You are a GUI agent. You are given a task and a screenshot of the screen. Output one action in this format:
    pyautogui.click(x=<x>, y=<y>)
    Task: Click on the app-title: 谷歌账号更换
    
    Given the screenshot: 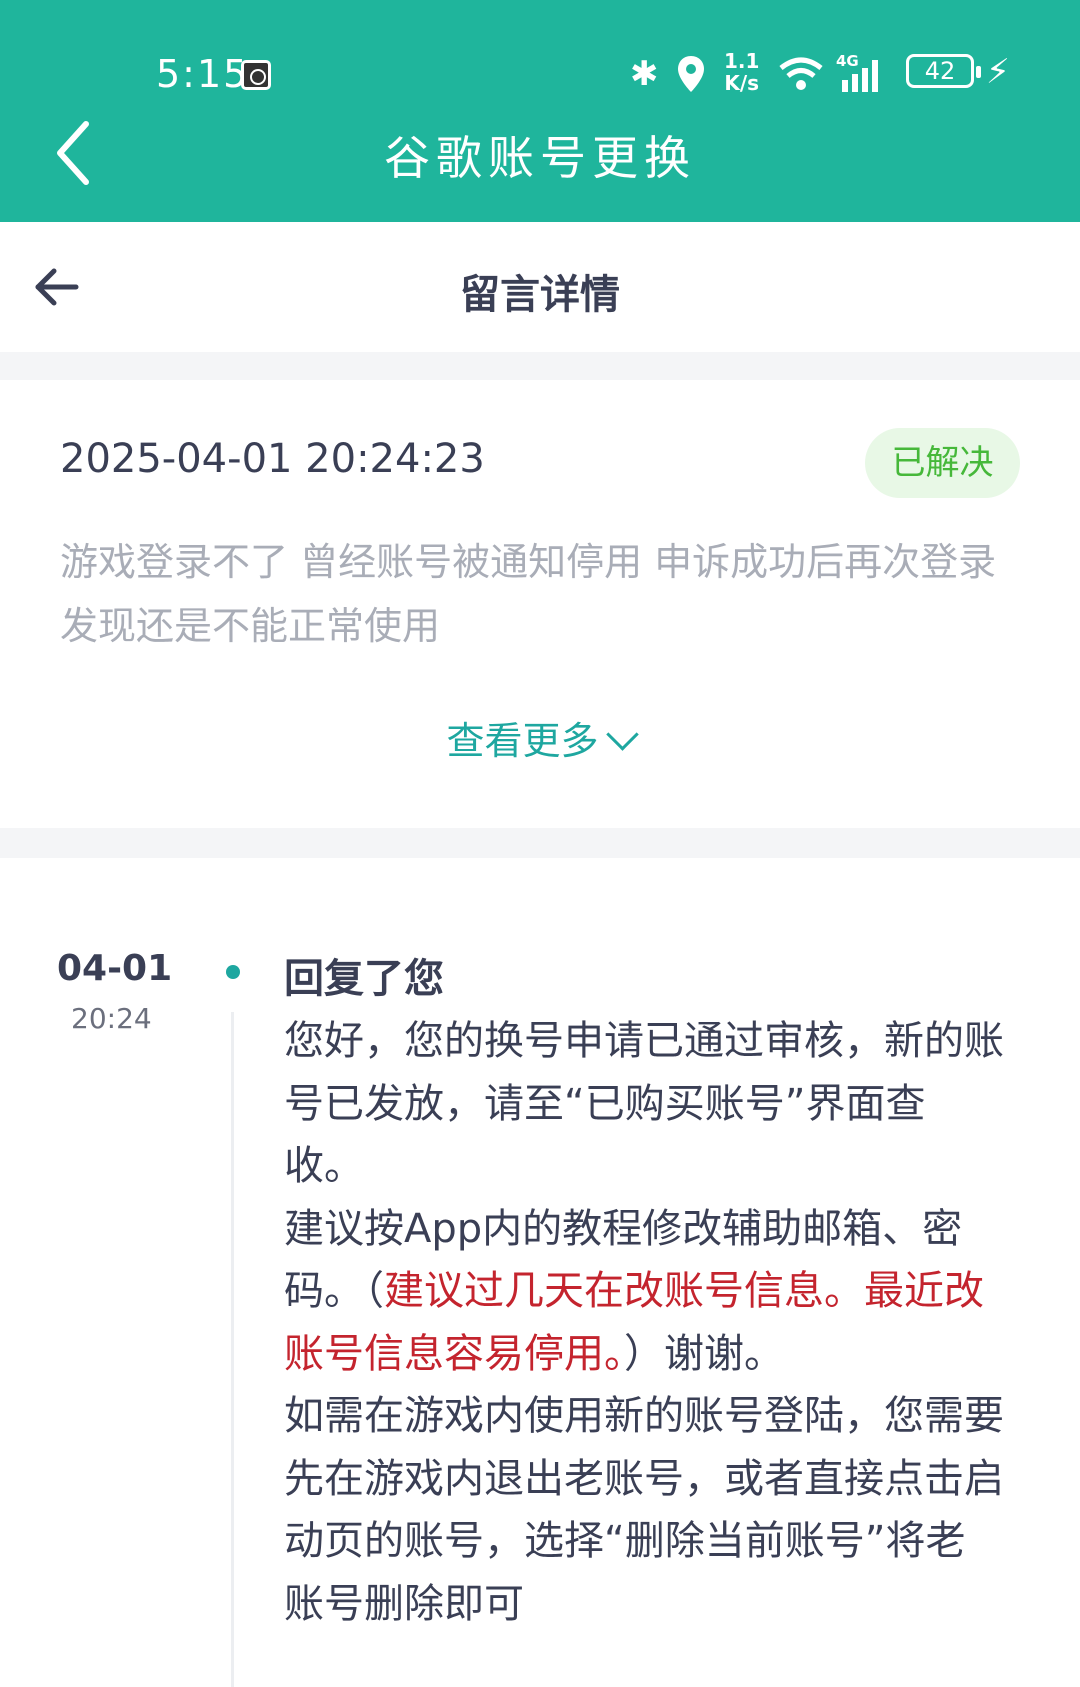 What is the action you would take?
    pyautogui.click(x=540, y=158)
    